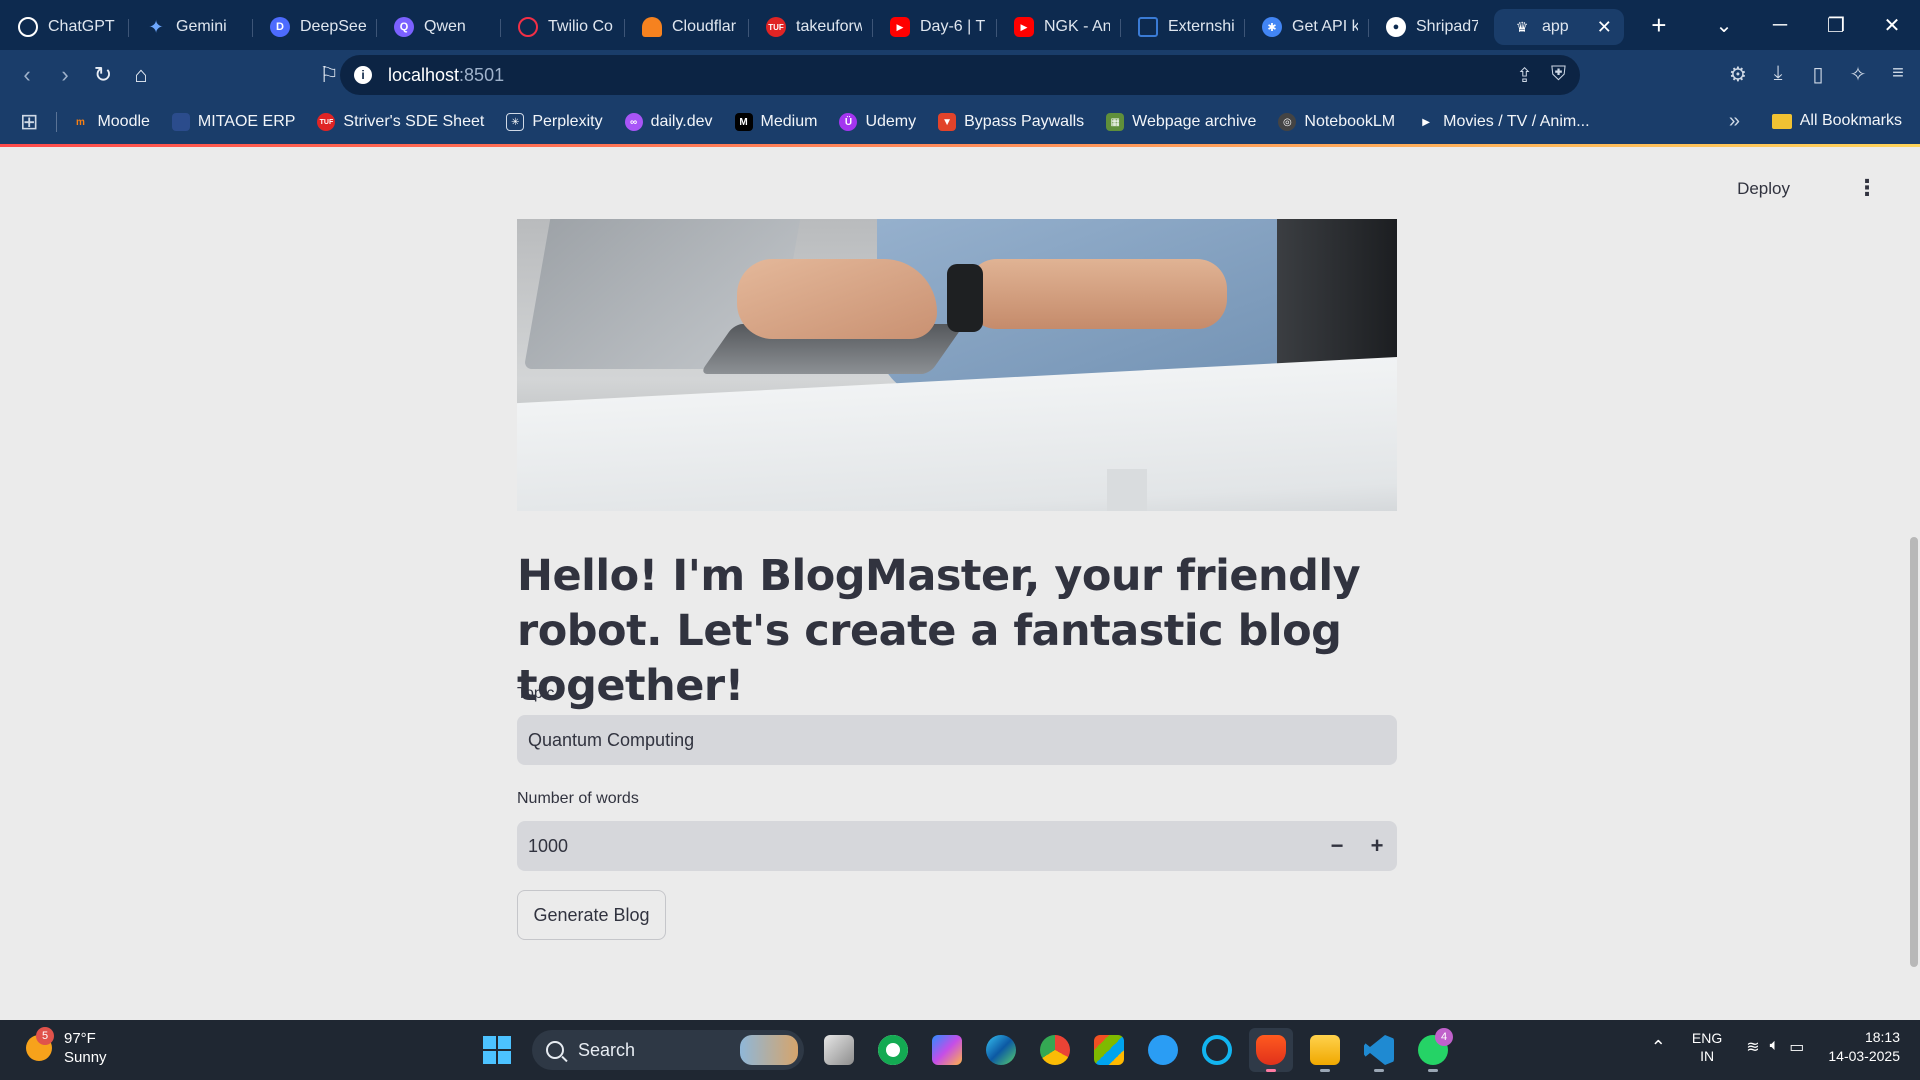  I want to click on quick-settings: ≋ 🔈︎ ▭, so click(1775, 1047).